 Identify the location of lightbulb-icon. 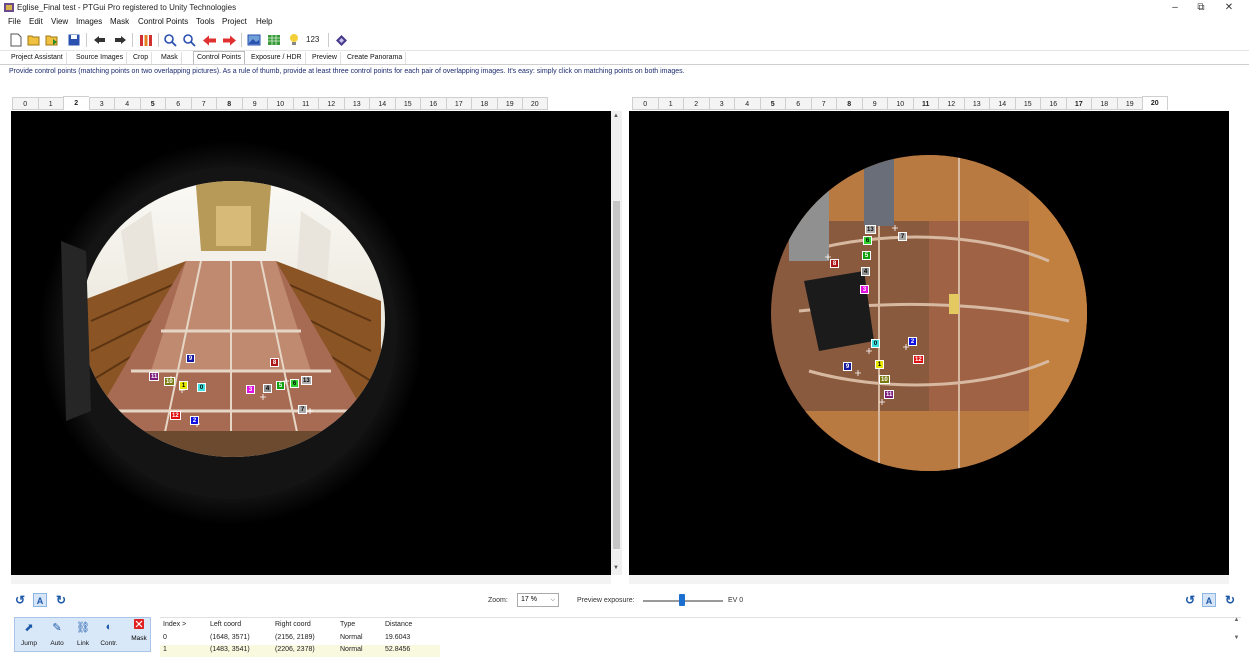
(294, 40).